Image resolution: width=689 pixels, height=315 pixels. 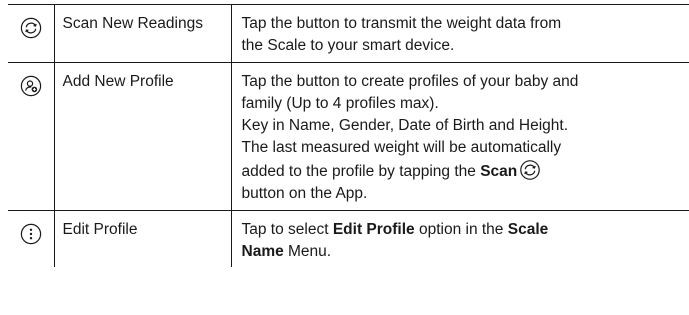 I want to click on scan-bold-text: Scan, so click(x=499, y=171).